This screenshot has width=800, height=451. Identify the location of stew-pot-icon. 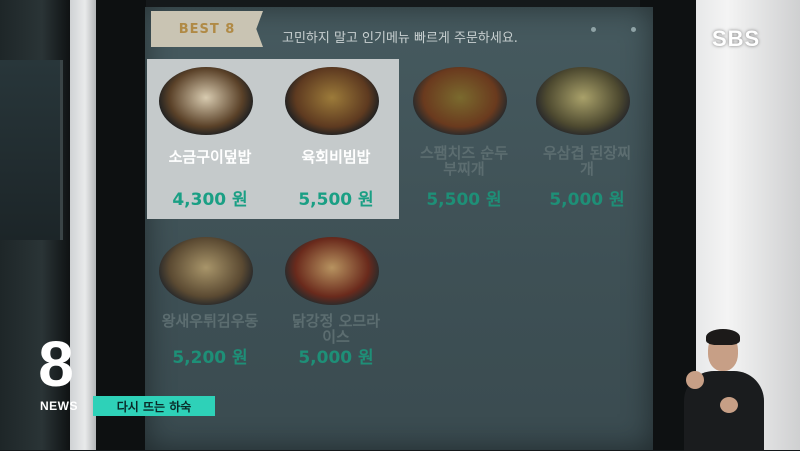
(460, 101).